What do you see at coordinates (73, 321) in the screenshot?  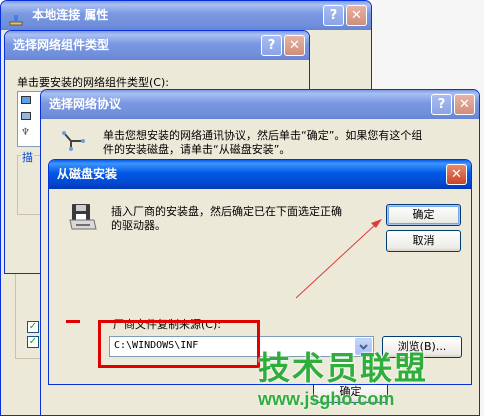 I see `highlight-dash` at bounding box center [73, 321].